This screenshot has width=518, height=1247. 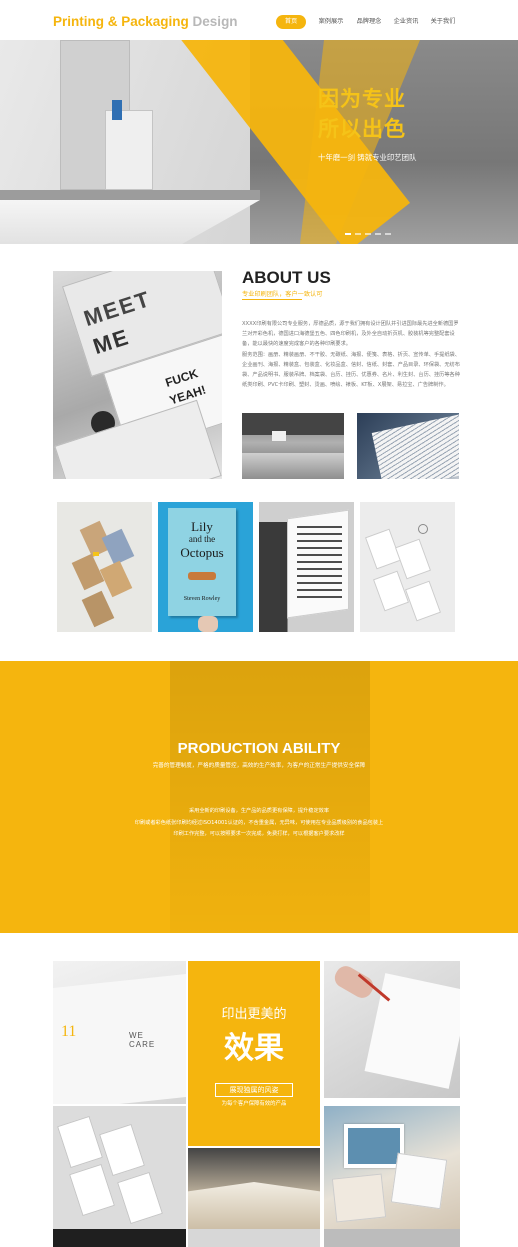 I want to click on effect-image-open-book, so click(x=254, y=1188).